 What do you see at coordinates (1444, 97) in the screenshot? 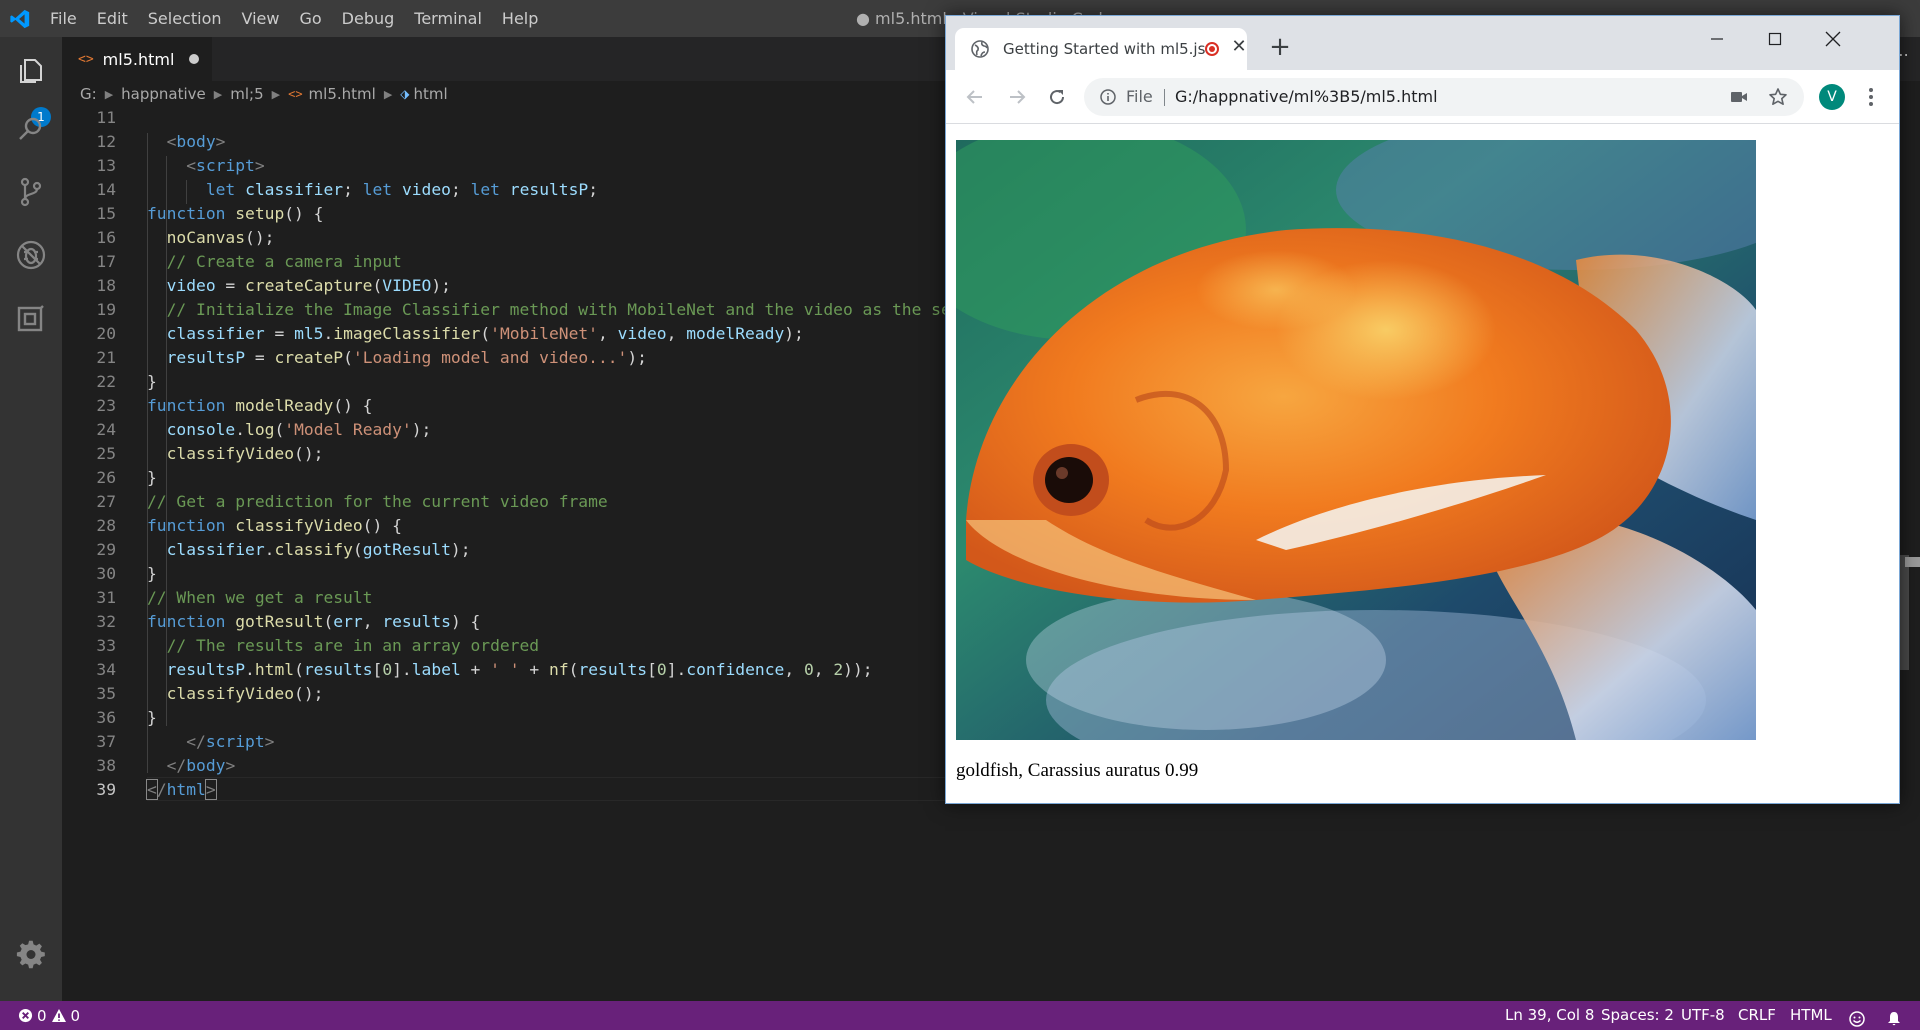
I see `address-bar: File G:/happnative/ml%3B5/ml5.html` at bounding box center [1444, 97].